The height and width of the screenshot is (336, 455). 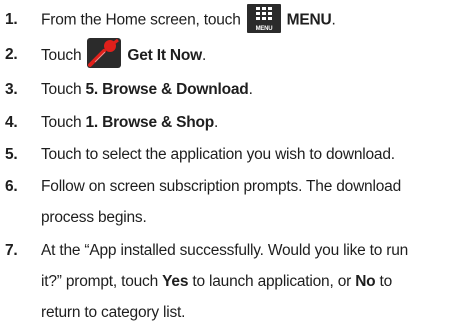 What do you see at coordinates (263, 29) in the screenshot?
I see `menu-icon-caption: MENU` at bounding box center [263, 29].